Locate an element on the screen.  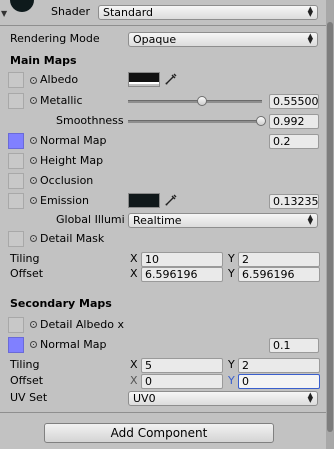
inspector-scrollbar is located at coordinates (330, 224).